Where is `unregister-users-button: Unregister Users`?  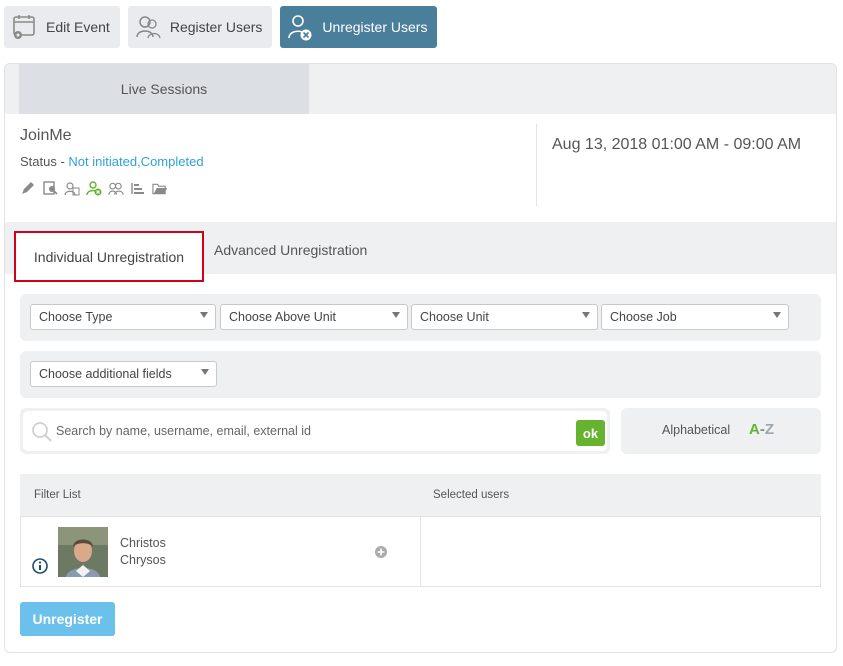 unregister-users-button: Unregister Users is located at coordinates (359, 27).